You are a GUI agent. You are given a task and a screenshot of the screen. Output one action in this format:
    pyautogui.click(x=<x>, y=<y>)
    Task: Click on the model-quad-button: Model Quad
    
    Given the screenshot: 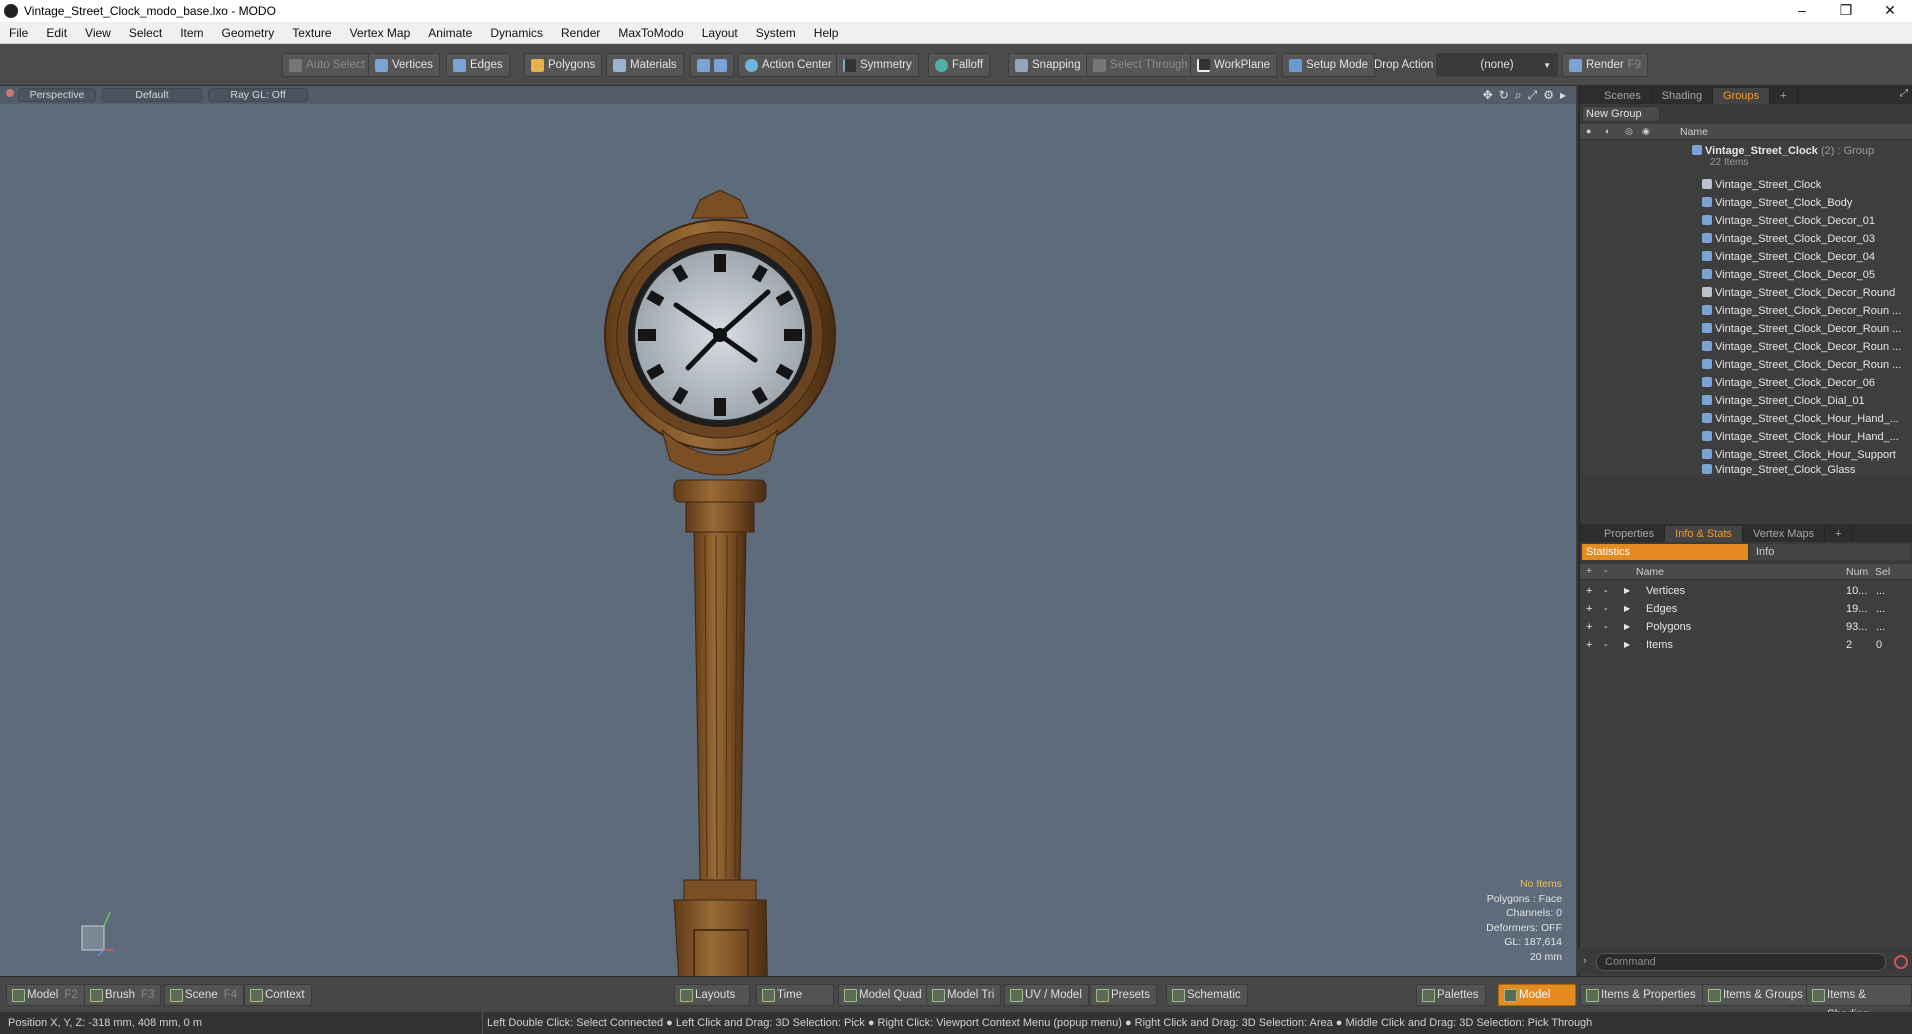 What is the action you would take?
    pyautogui.click(x=883, y=995)
    